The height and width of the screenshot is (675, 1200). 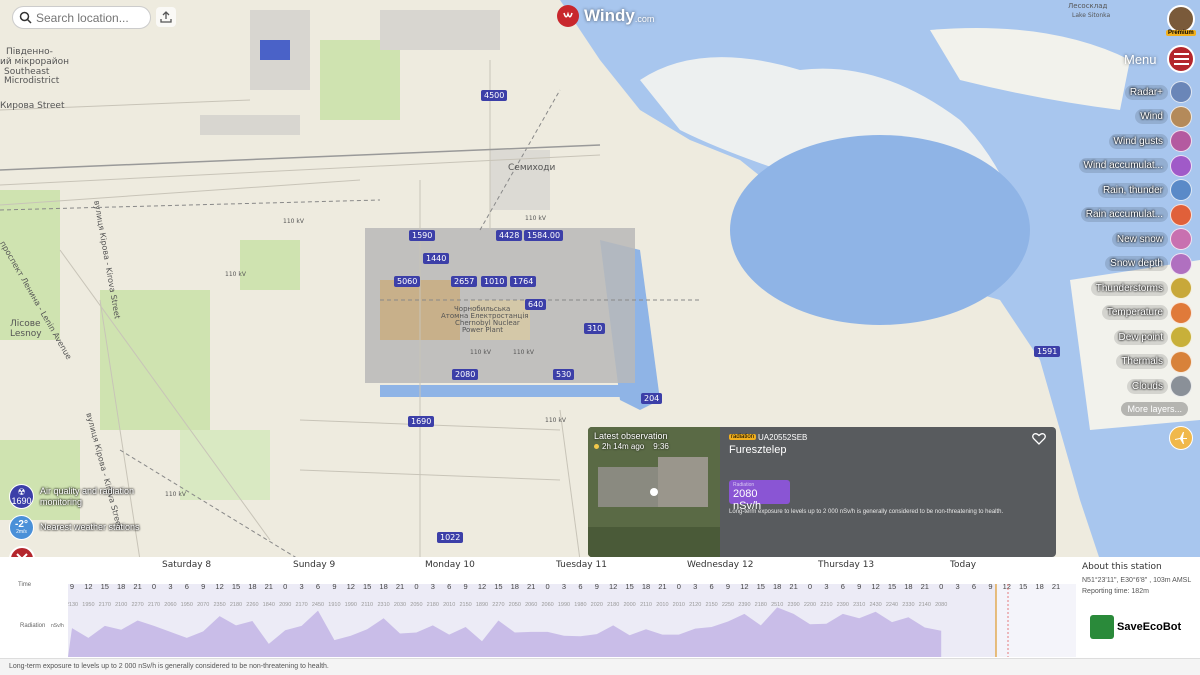 I want to click on value-tick-label: 2130, so click(x=73, y=605).